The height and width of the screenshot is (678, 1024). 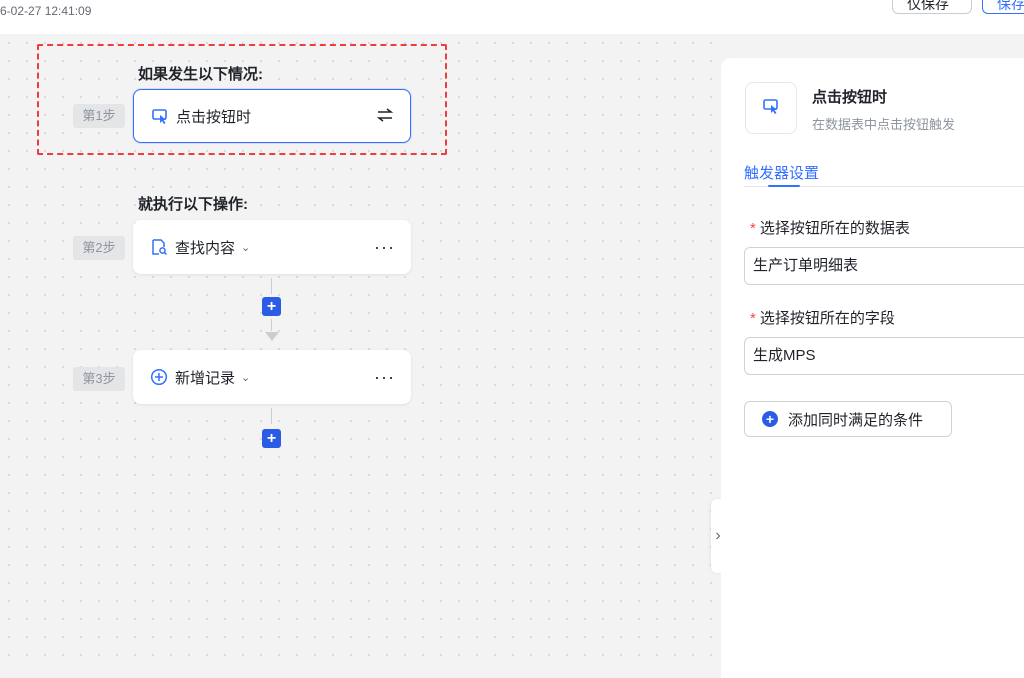 What do you see at coordinates (856, 420) in the screenshot?
I see `add-condition-label: 添加同时满足的条件` at bounding box center [856, 420].